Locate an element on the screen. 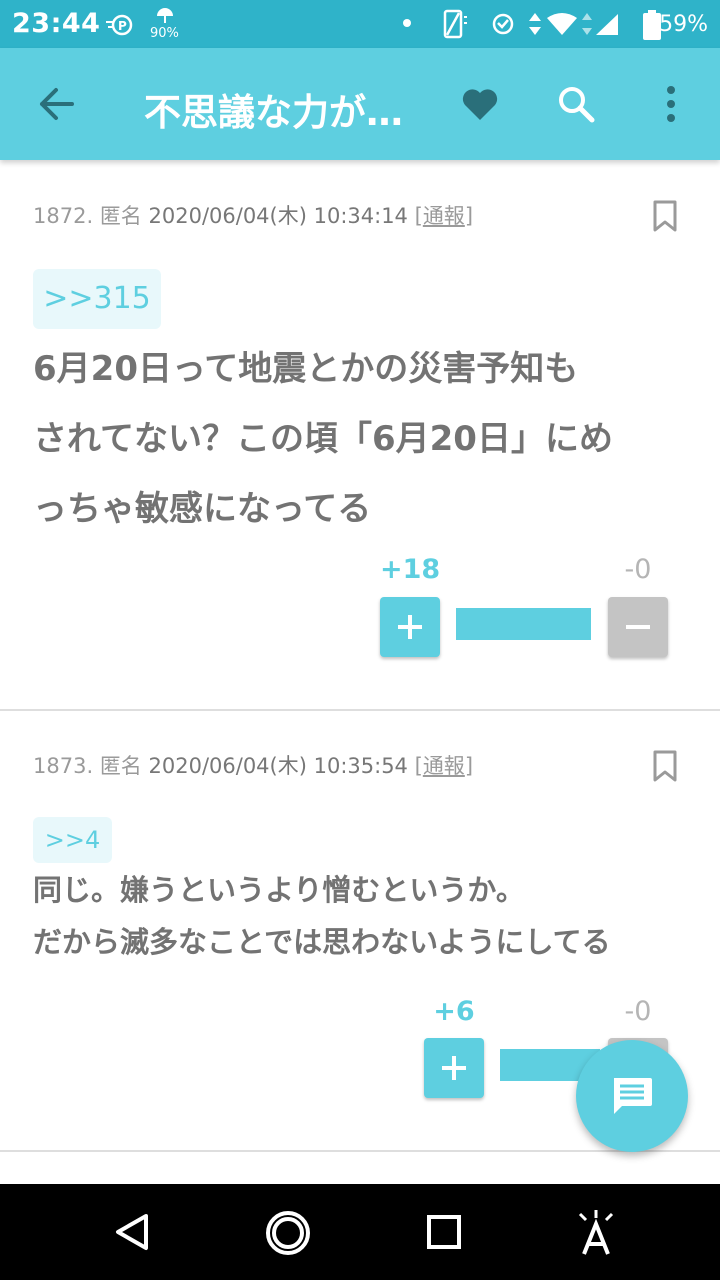 Image resolution: width=720 pixels, height=1280 pixels. data-arrows-icon is located at coordinates (535, 24).